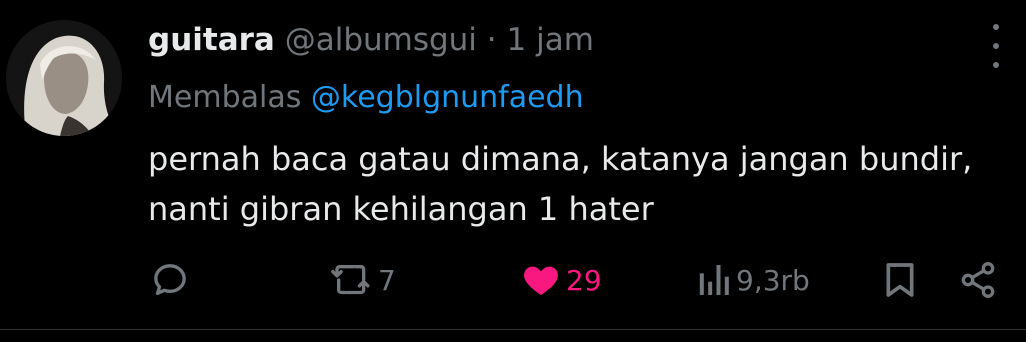  Describe the element at coordinates (584, 280) in the screenshot. I see `like-count: 29` at that location.